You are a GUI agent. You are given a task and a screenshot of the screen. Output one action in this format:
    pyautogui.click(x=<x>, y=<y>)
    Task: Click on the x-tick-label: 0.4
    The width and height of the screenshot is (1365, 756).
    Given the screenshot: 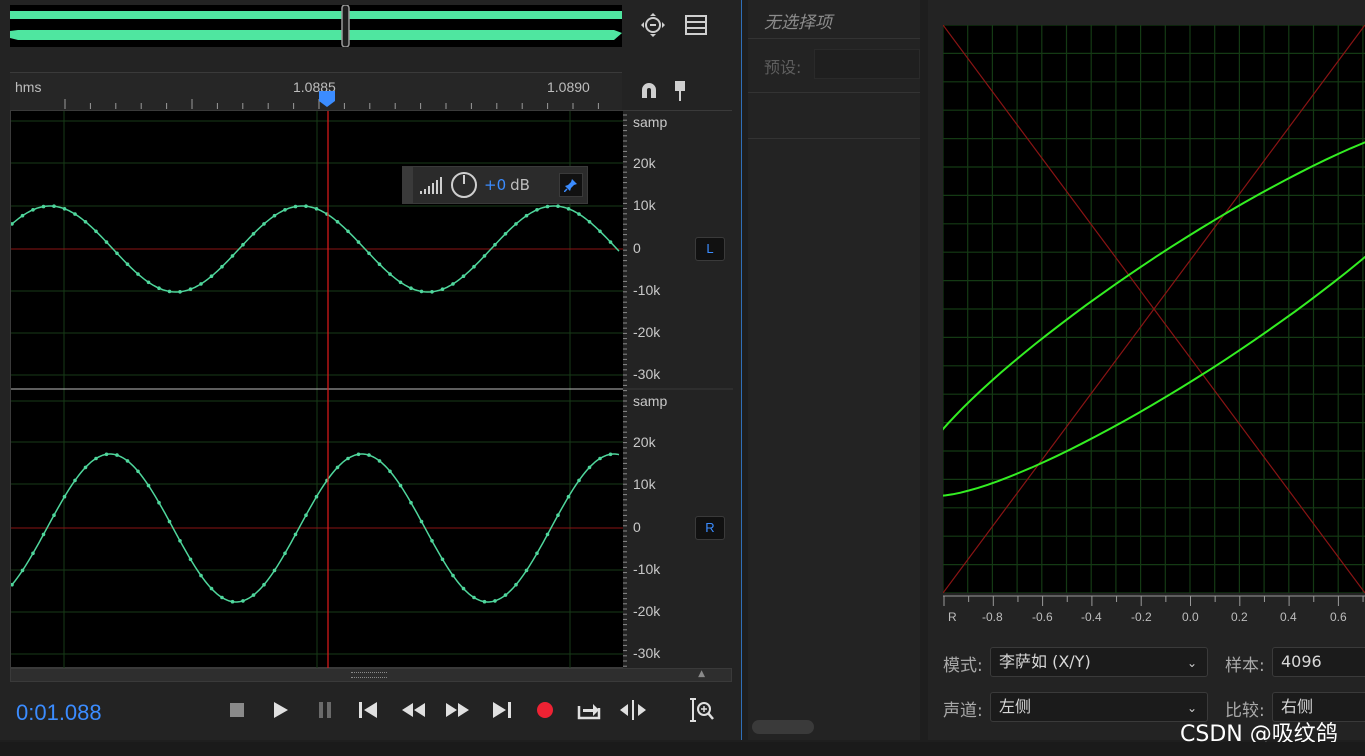 What is the action you would take?
    pyautogui.click(x=1288, y=617)
    